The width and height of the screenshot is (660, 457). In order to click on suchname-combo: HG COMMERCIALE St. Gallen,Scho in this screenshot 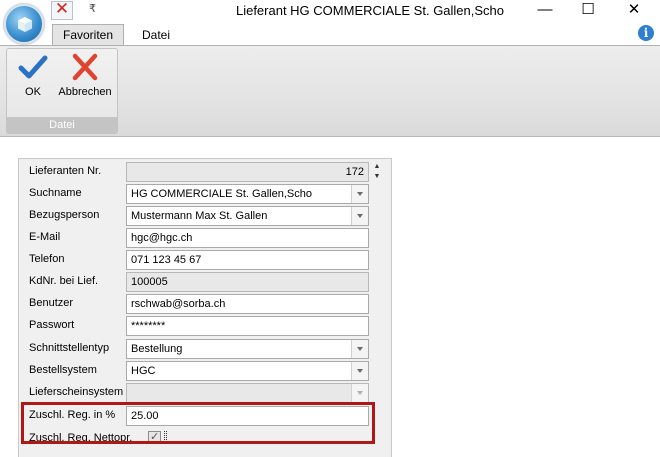, I will do `click(247, 194)`.